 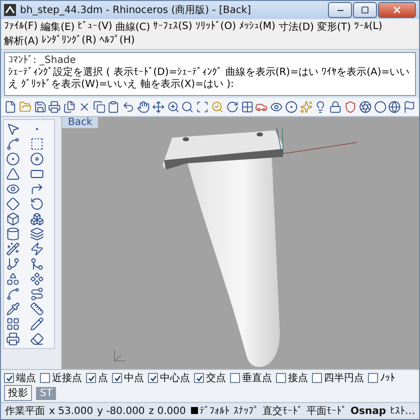 I want to click on flag-icon, so click(x=409, y=107).